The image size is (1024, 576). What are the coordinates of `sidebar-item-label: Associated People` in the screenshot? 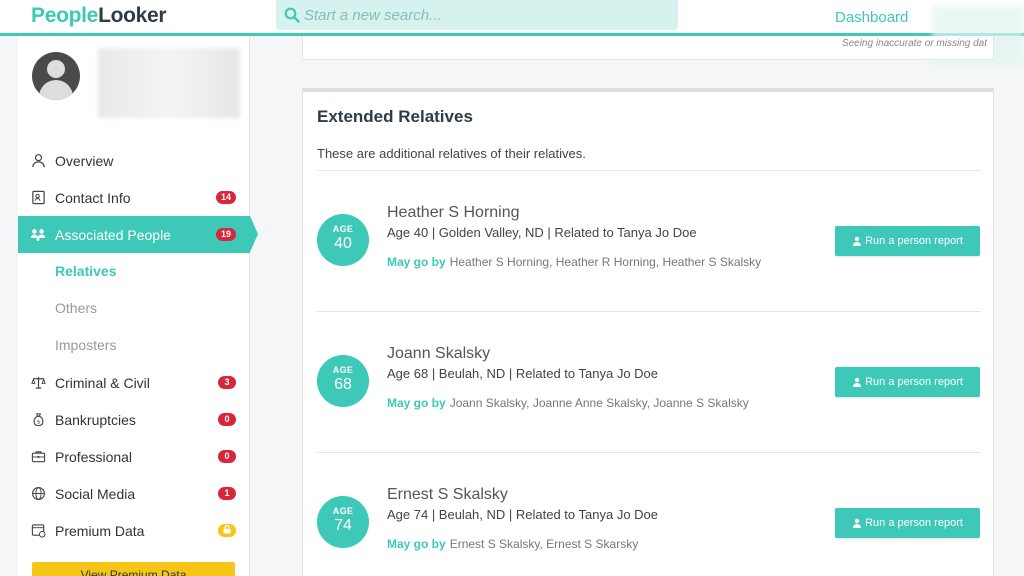 It's located at (113, 234).